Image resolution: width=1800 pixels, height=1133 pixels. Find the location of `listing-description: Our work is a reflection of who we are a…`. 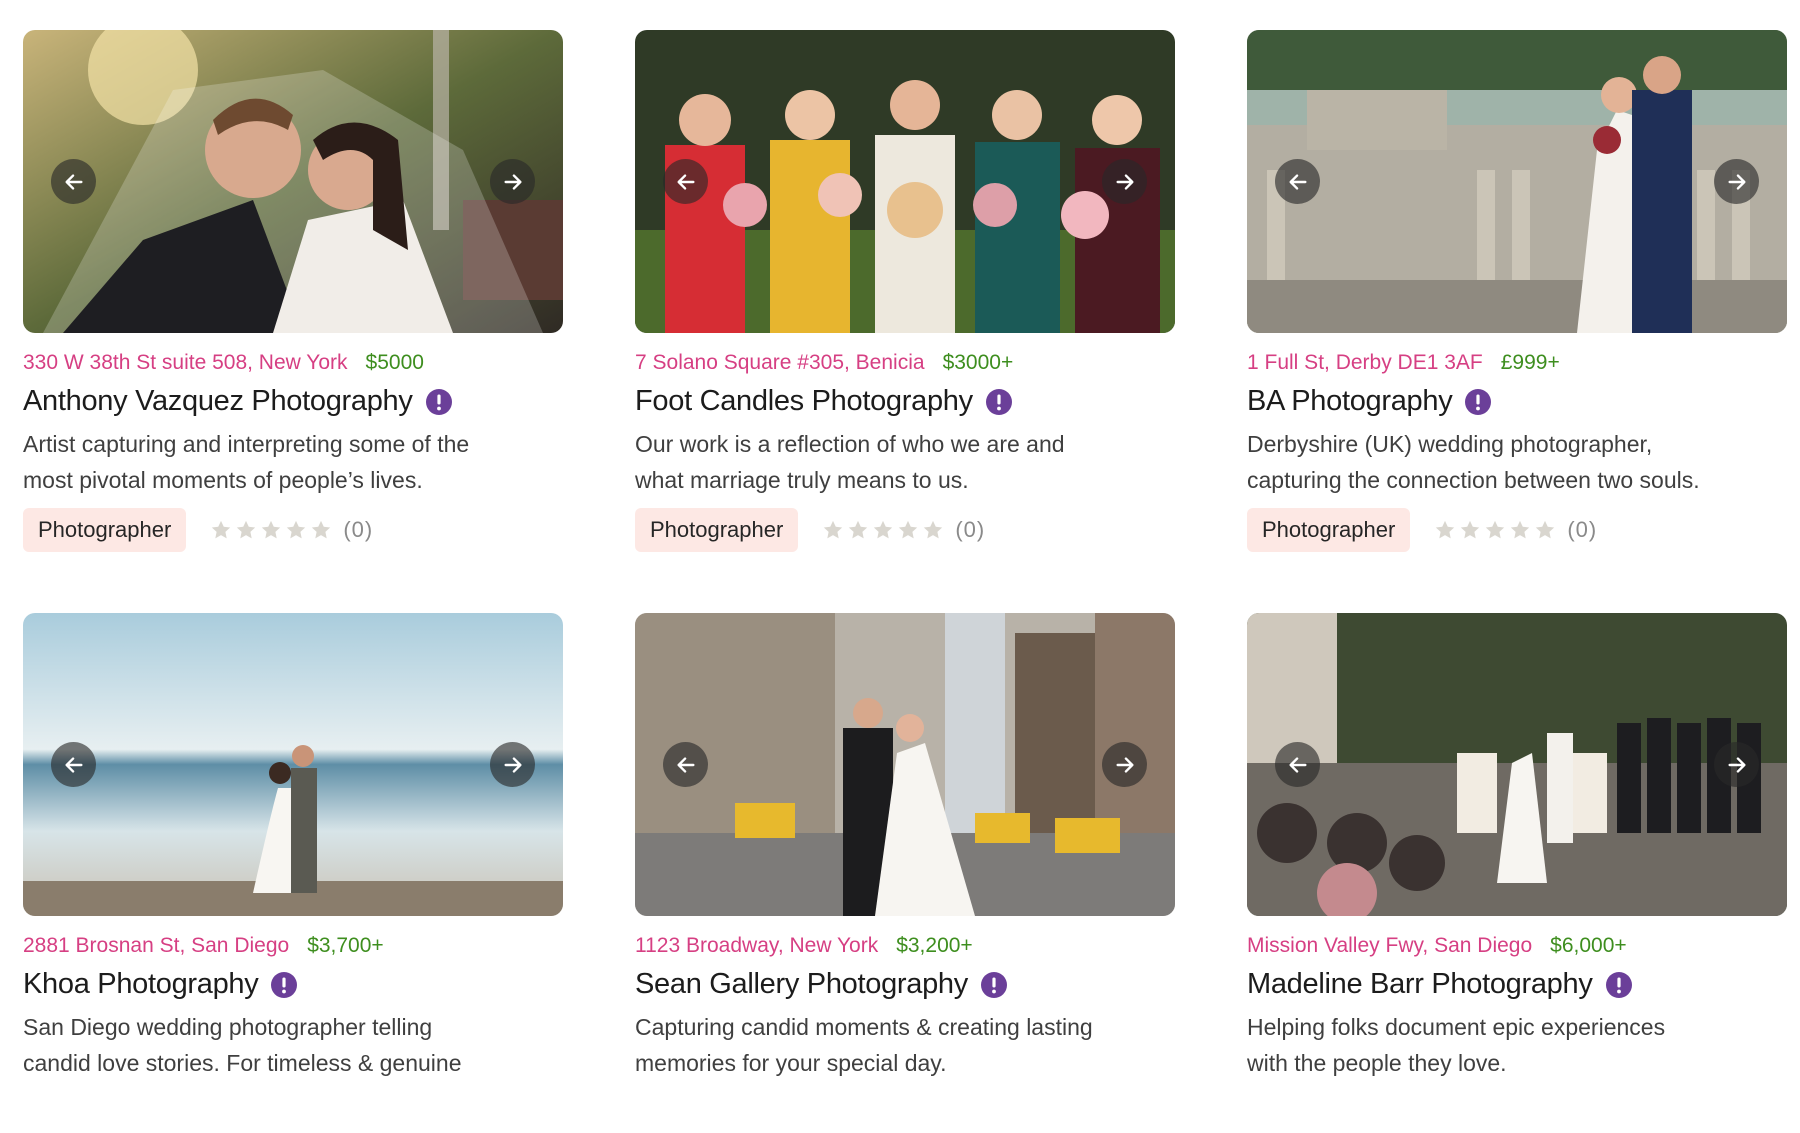

listing-description: Our work is a reflection of who we are a… is located at coordinates (895, 462).